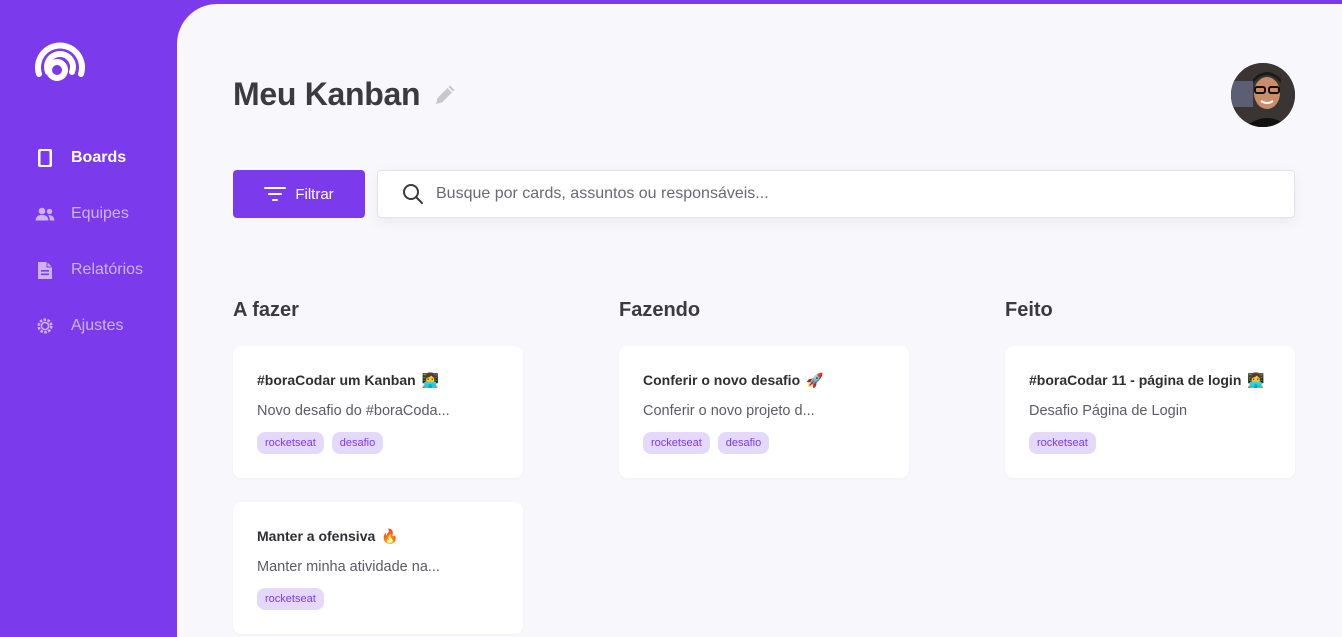 The width and height of the screenshot is (1342, 637). Describe the element at coordinates (1135, 380) in the screenshot. I see `card-title-text: #boraCodar 11 - página de login` at that location.